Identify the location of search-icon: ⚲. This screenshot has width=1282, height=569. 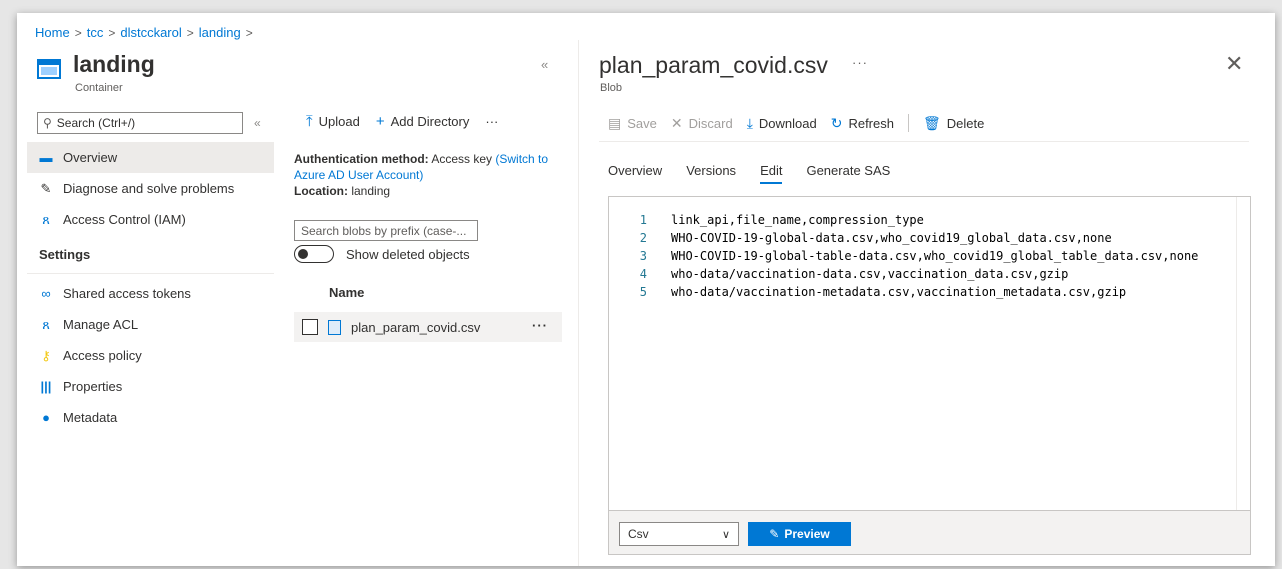
(47, 123).